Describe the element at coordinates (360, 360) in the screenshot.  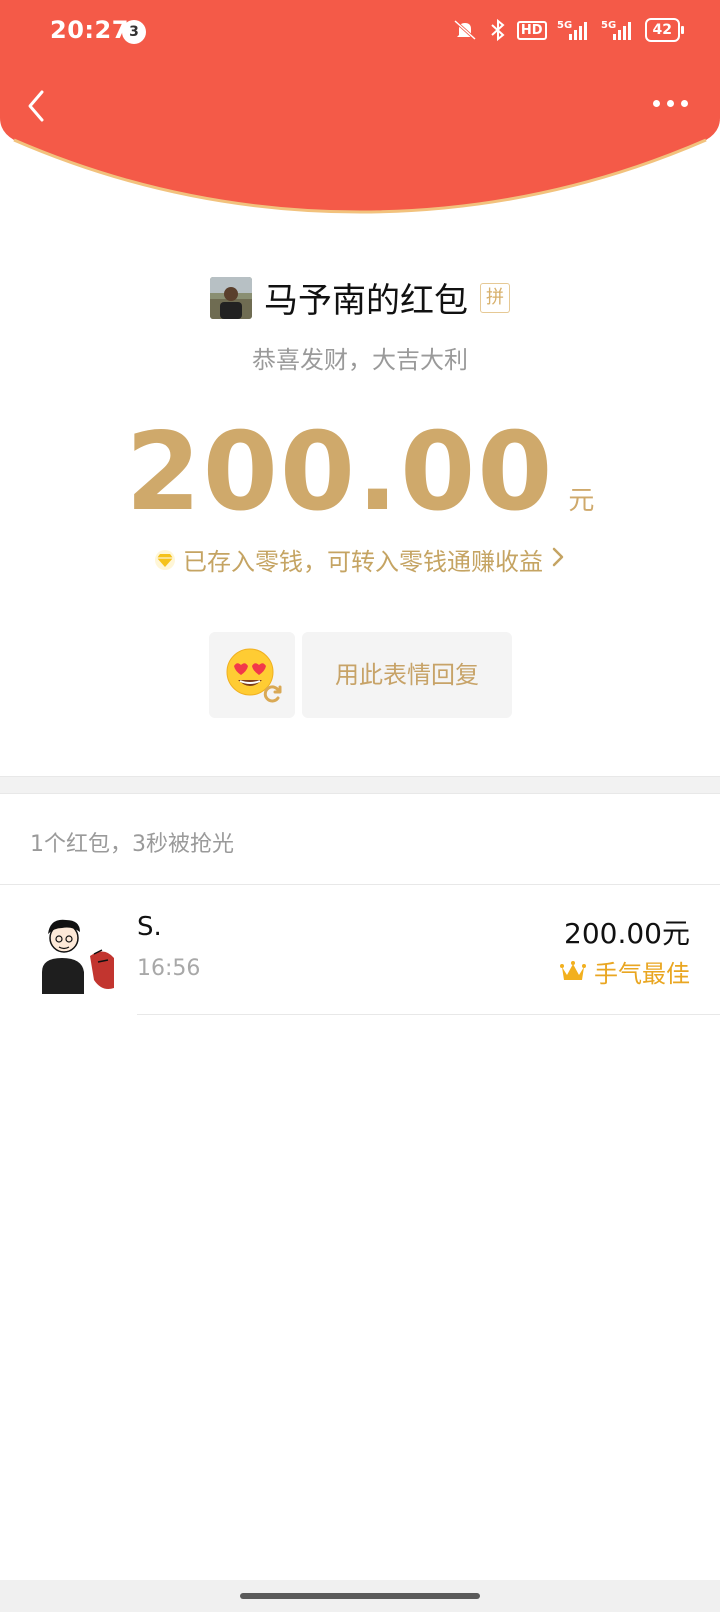
I see `greeting-text: 恭喜发财，大吉大利` at that location.